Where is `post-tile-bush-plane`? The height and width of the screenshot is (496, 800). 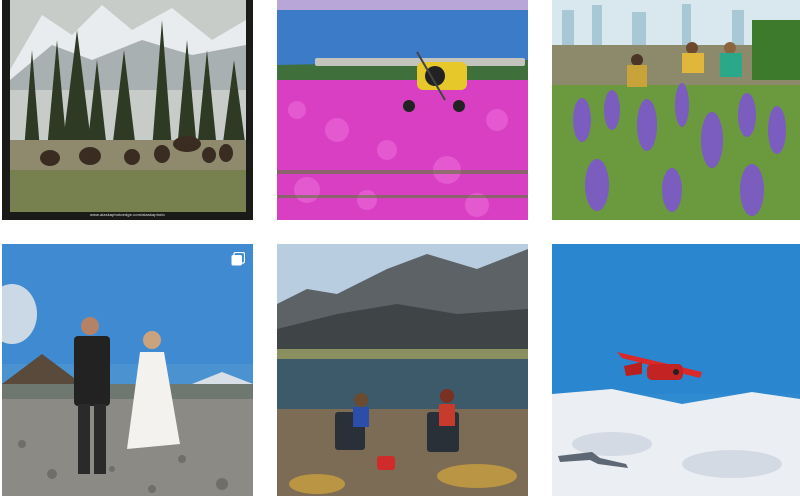 post-tile-bush-plane is located at coordinates (402, 110).